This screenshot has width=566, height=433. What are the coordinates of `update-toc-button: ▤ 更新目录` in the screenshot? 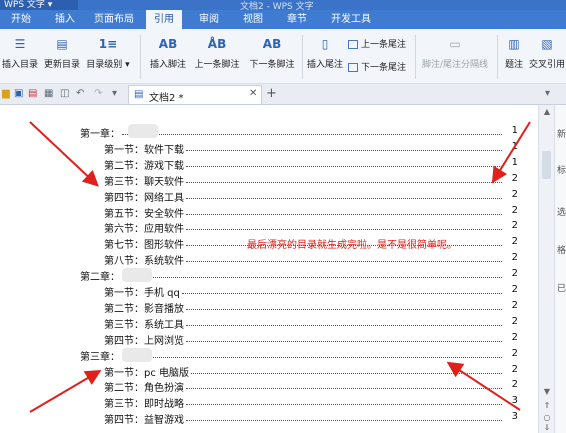 It's located at (62, 52).